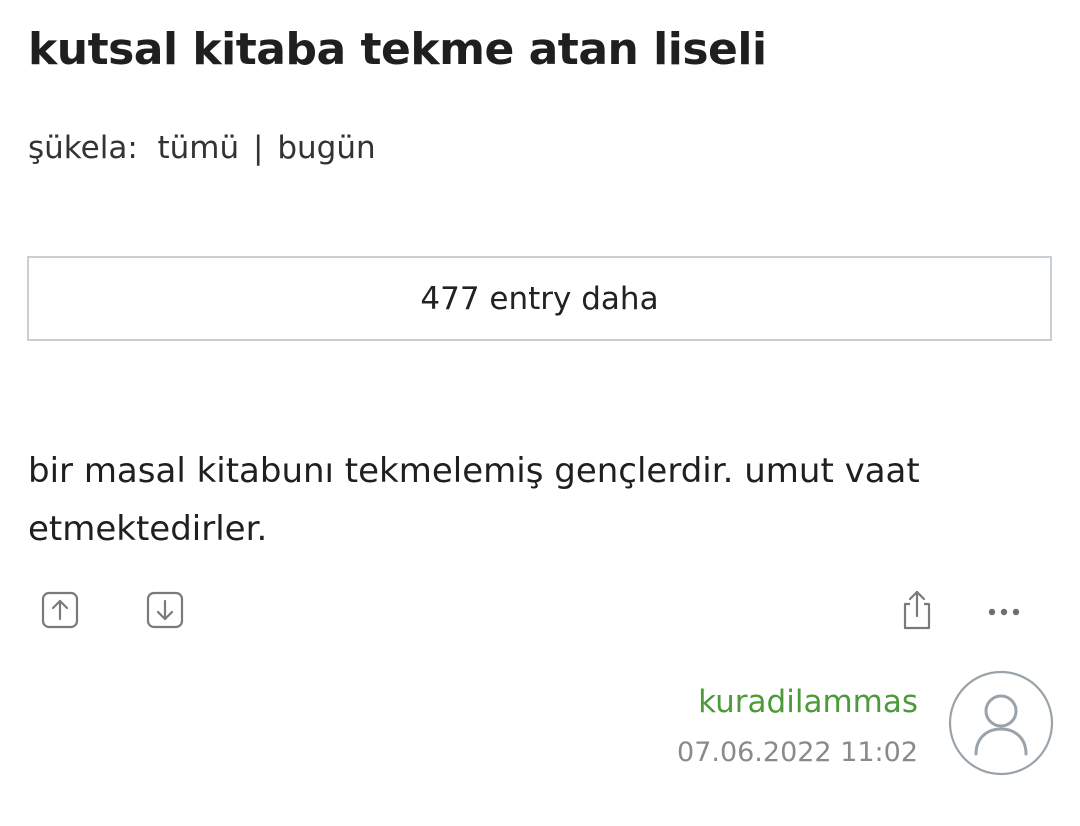 This screenshot has height=826, width=1080. Describe the element at coordinates (326, 148) in the screenshot. I see `filter-option-today: bugün` at that location.